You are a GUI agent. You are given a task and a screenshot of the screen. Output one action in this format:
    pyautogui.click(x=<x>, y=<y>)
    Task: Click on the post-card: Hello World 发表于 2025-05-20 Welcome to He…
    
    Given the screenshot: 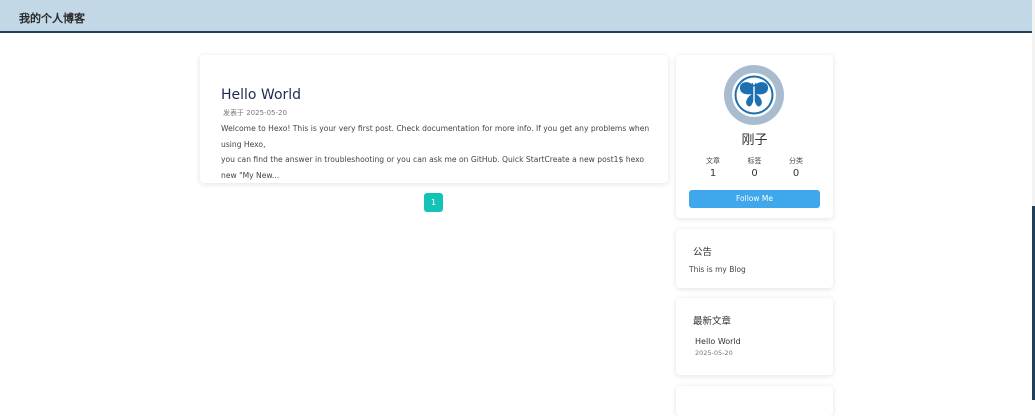 What is the action you would take?
    pyautogui.click(x=434, y=119)
    